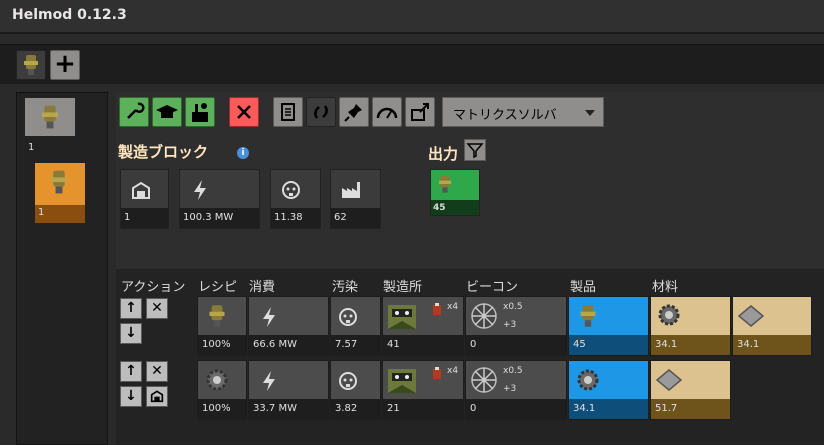 This screenshot has width=824, height=445. I want to click on ingredient-value: 51.7, so click(690, 409).